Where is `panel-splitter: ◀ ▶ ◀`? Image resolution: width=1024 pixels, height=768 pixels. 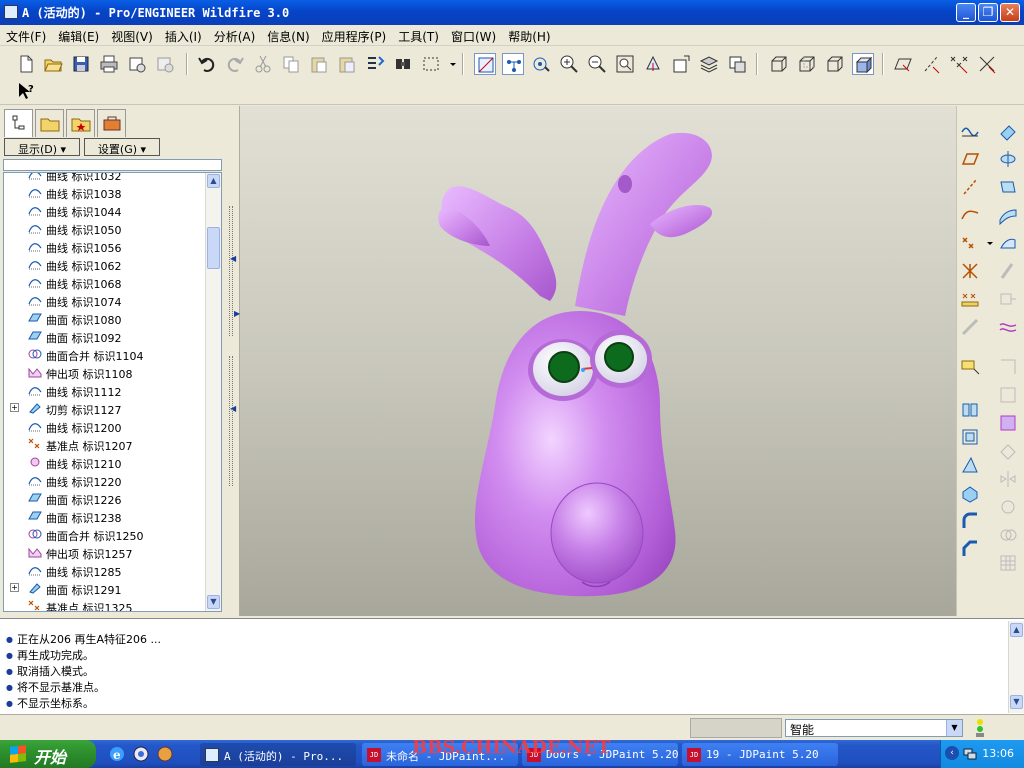 panel-splitter: ◀ ▶ ◀ is located at coordinates (233, 361).